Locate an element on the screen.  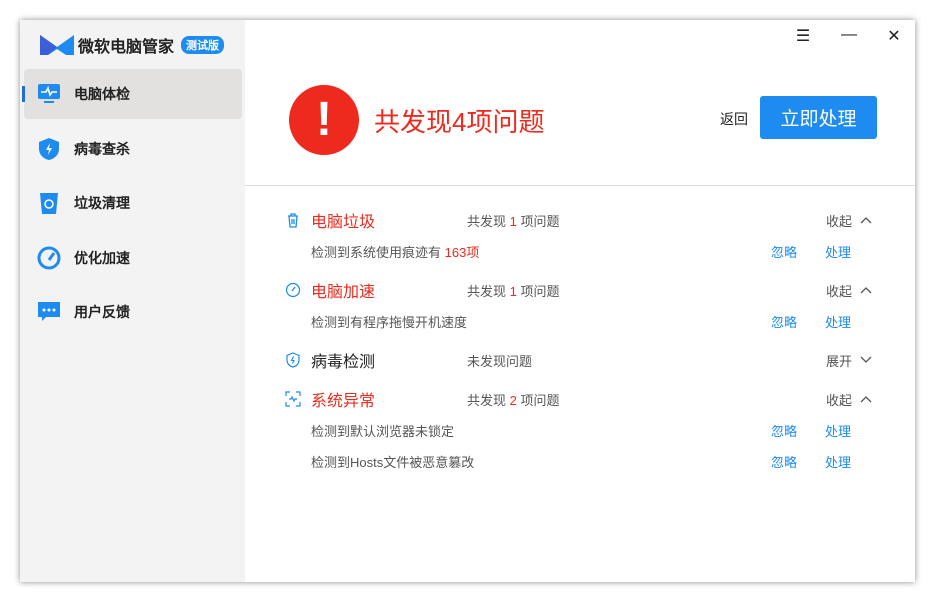
chat-icon is located at coordinates (49, 312).